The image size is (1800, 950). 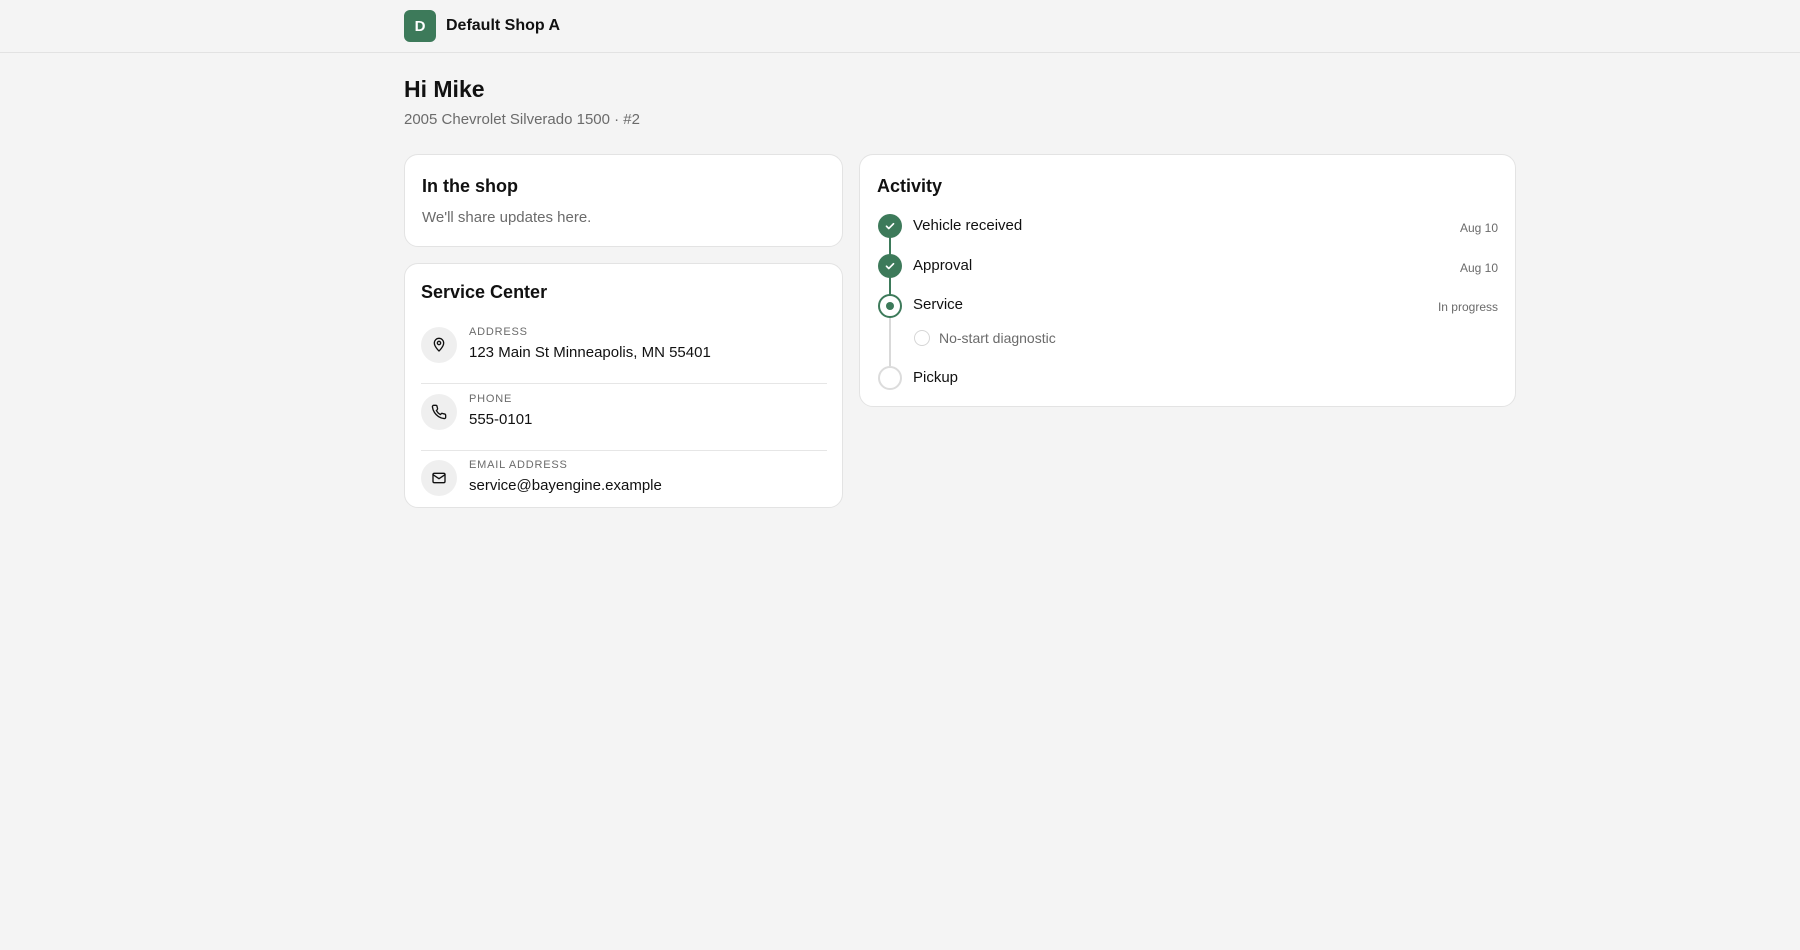 I want to click on email-row: EMAIL ADDRESS service@bayengine.example, so click(x=624, y=484).